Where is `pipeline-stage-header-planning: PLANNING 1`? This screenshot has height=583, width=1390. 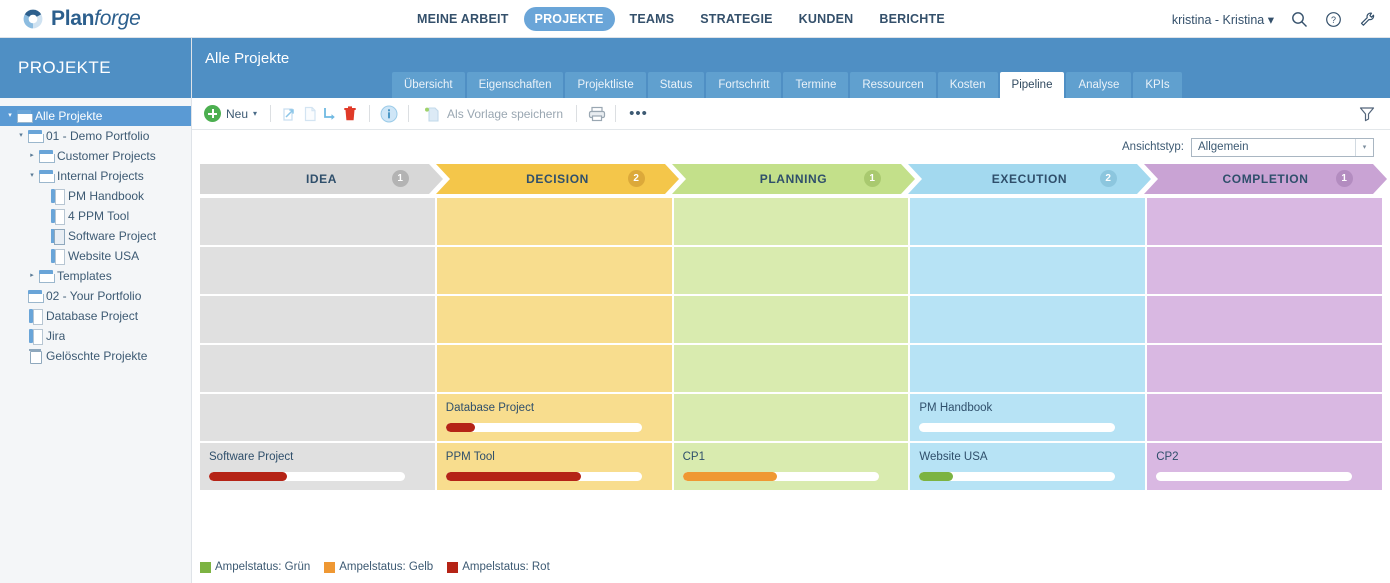 pipeline-stage-header-planning: PLANNING 1 is located at coordinates (793, 179).